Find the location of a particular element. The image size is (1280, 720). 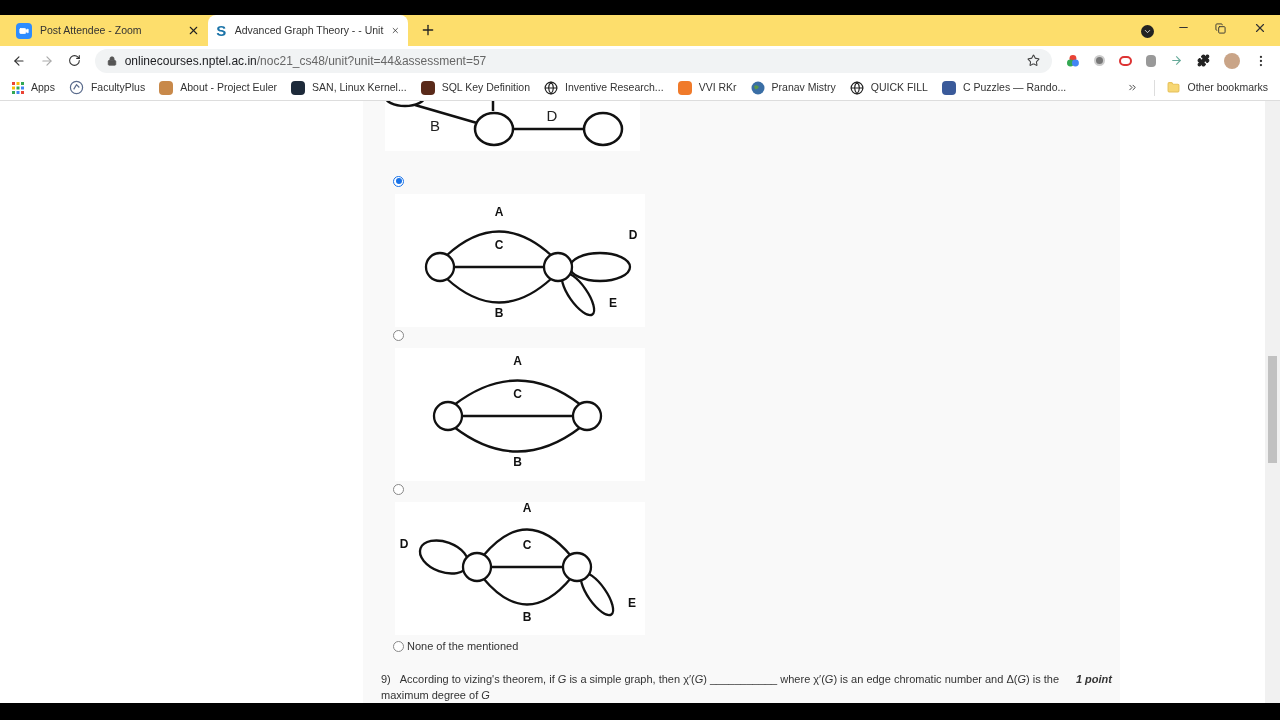

tab-search-icon is located at coordinates (1147, 31).